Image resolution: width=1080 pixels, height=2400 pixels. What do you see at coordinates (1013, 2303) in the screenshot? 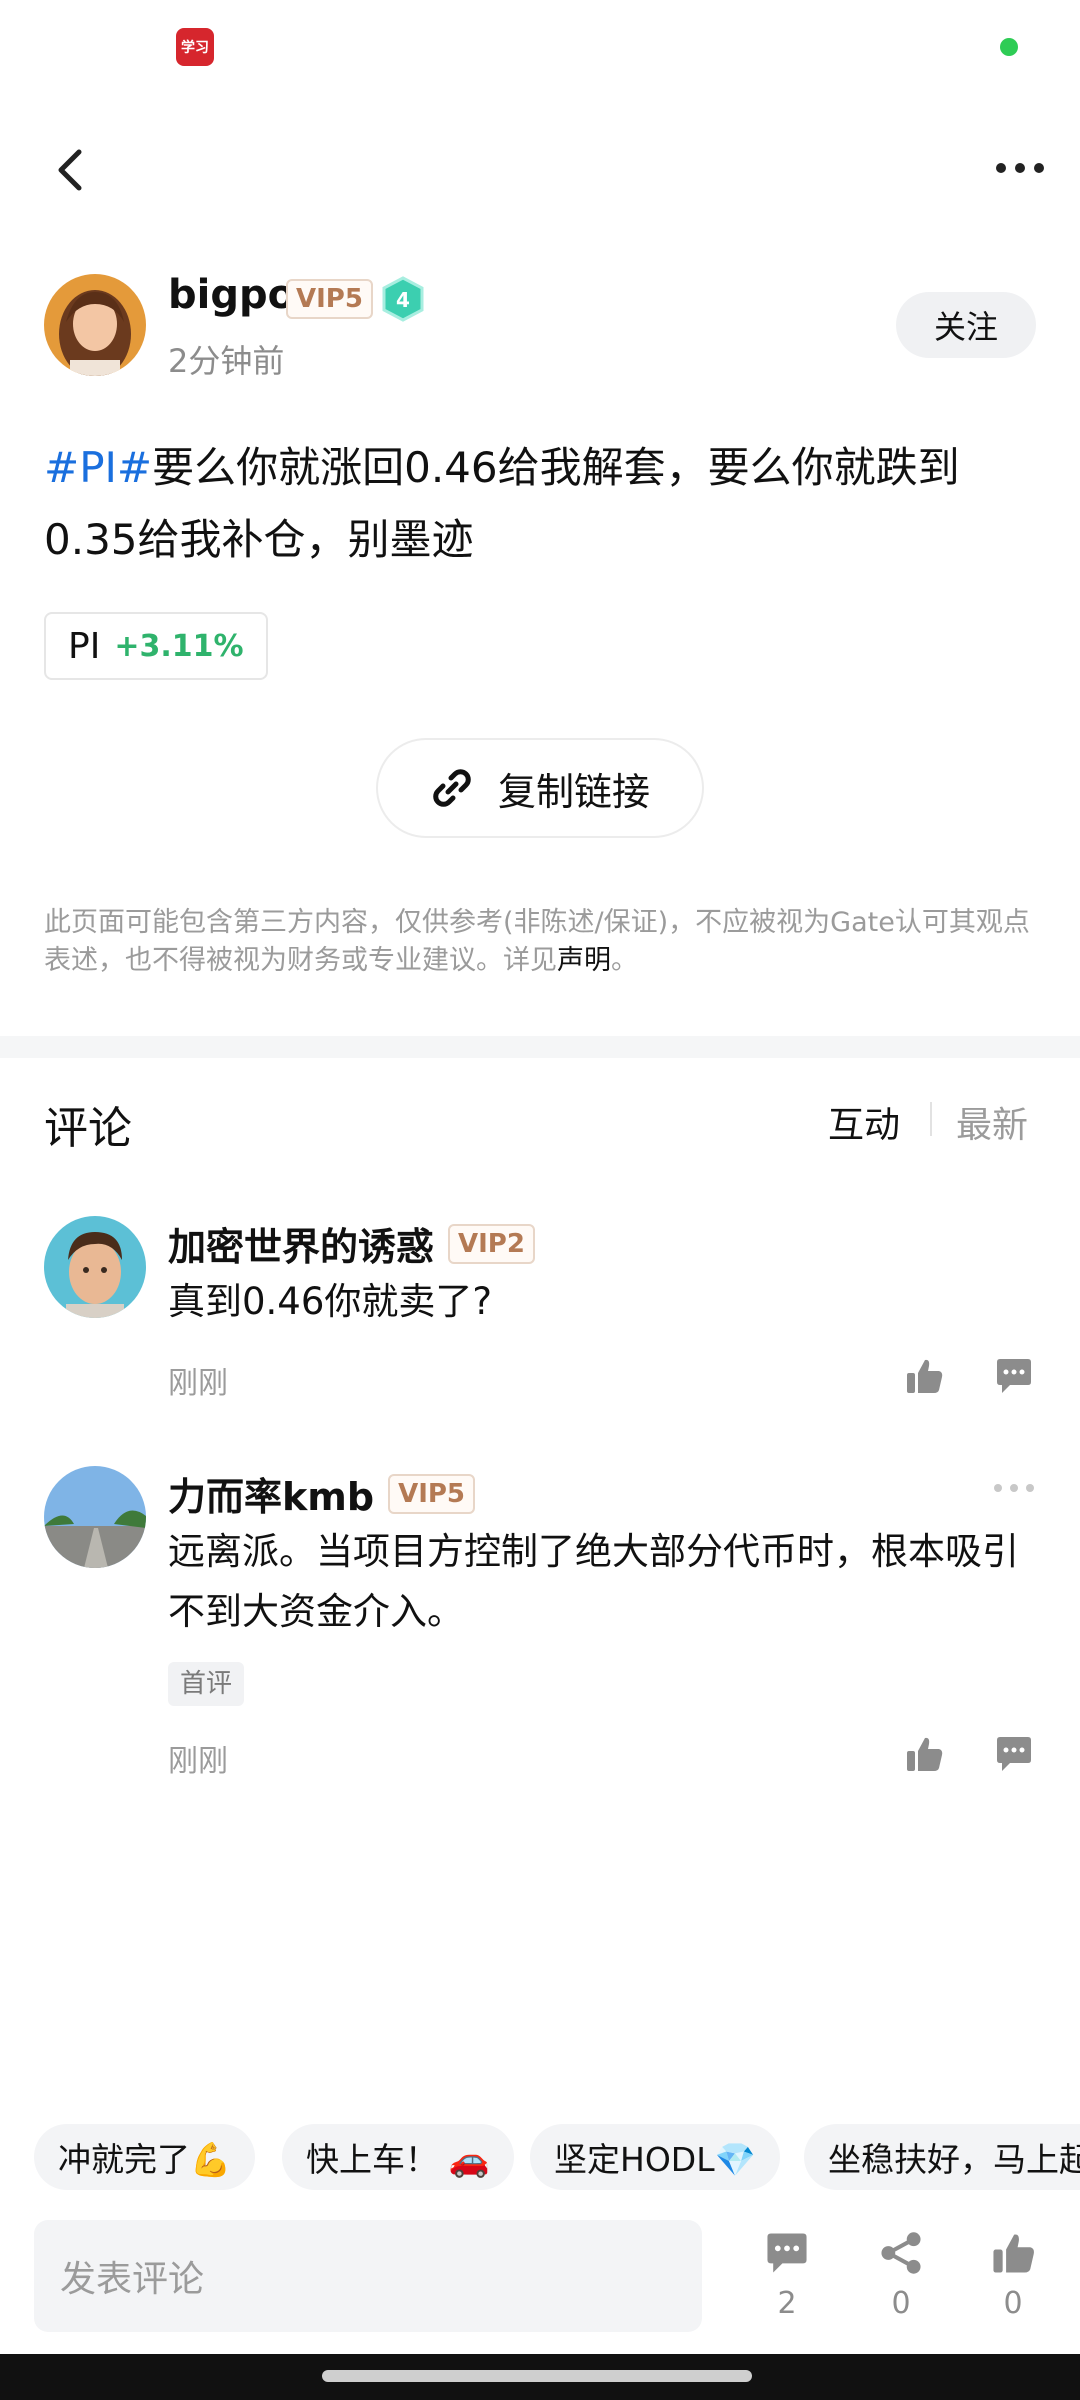
I see `likes-count: 0` at bounding box center [1013, 2303].